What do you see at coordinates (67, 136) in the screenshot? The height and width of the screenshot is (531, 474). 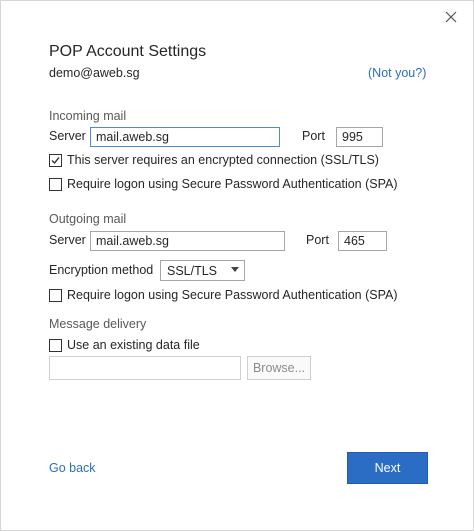 I see `incoming-server-label: Server` at bounding box center [67, 136].